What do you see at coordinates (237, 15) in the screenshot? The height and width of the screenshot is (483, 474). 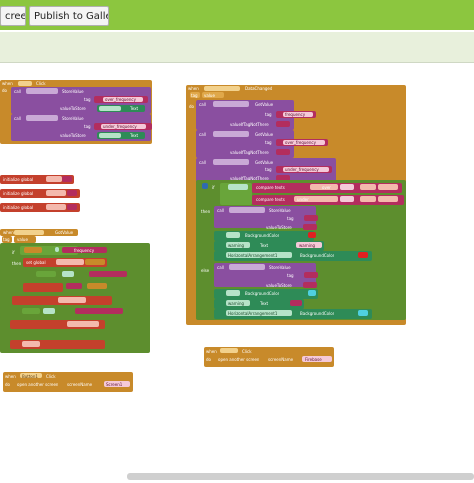 I see `designer-toolbar: creen Publish to Gallery` at bounding box center [237, 15].